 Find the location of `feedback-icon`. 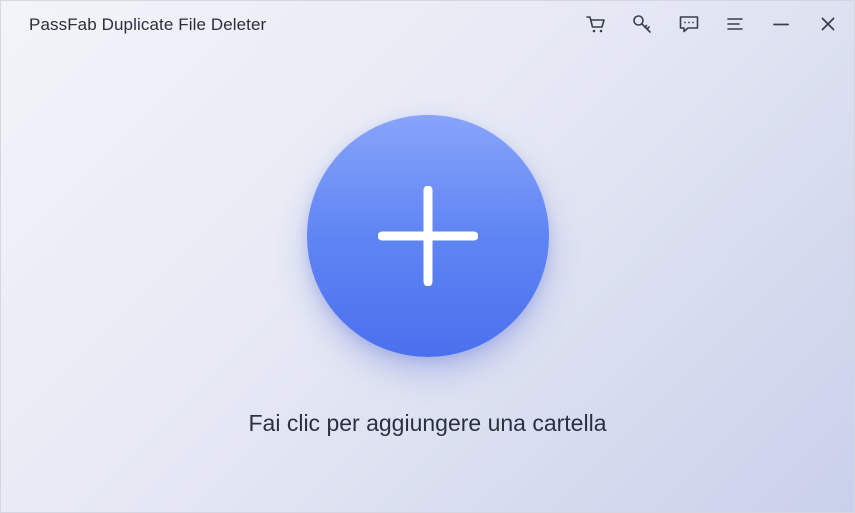

feedback-icon is located at coordinates (689, 24).